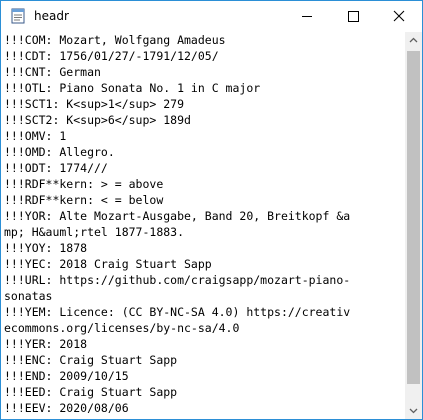  I want to click on text-line: sonatas, so click(28, 296).